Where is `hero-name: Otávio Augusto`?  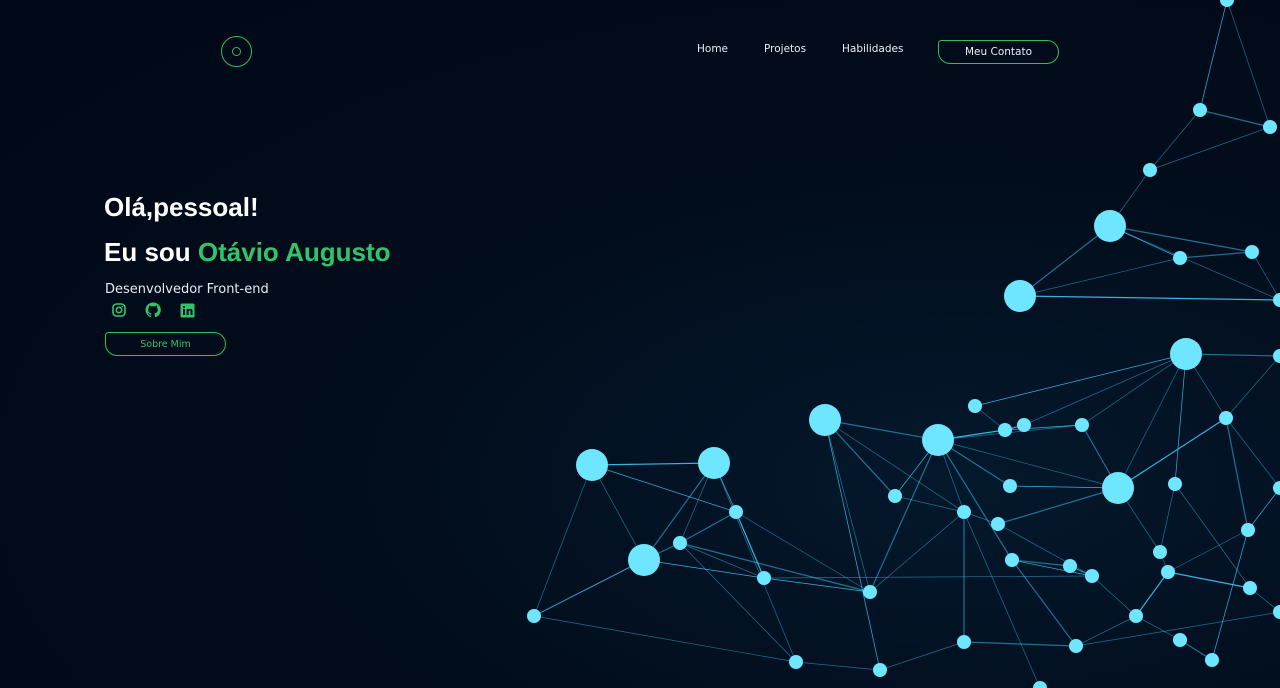 hero-name: Otávio Augusto is located at coordinates (294, 252).